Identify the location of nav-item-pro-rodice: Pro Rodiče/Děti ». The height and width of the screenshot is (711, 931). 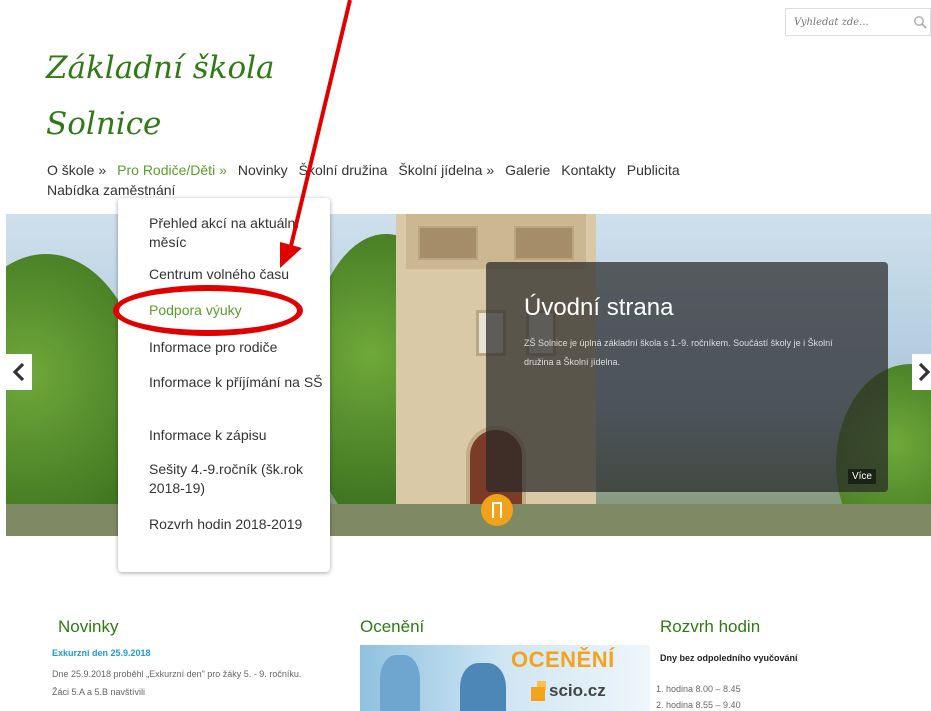
(172, 170).